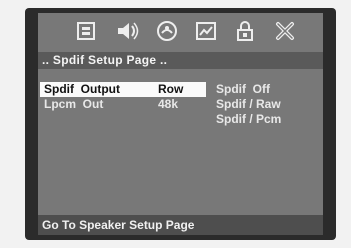 Image resolution: width=351 pixels, height=248 pixels. I want to click on menu-item-value: Row, so click(171, 89).